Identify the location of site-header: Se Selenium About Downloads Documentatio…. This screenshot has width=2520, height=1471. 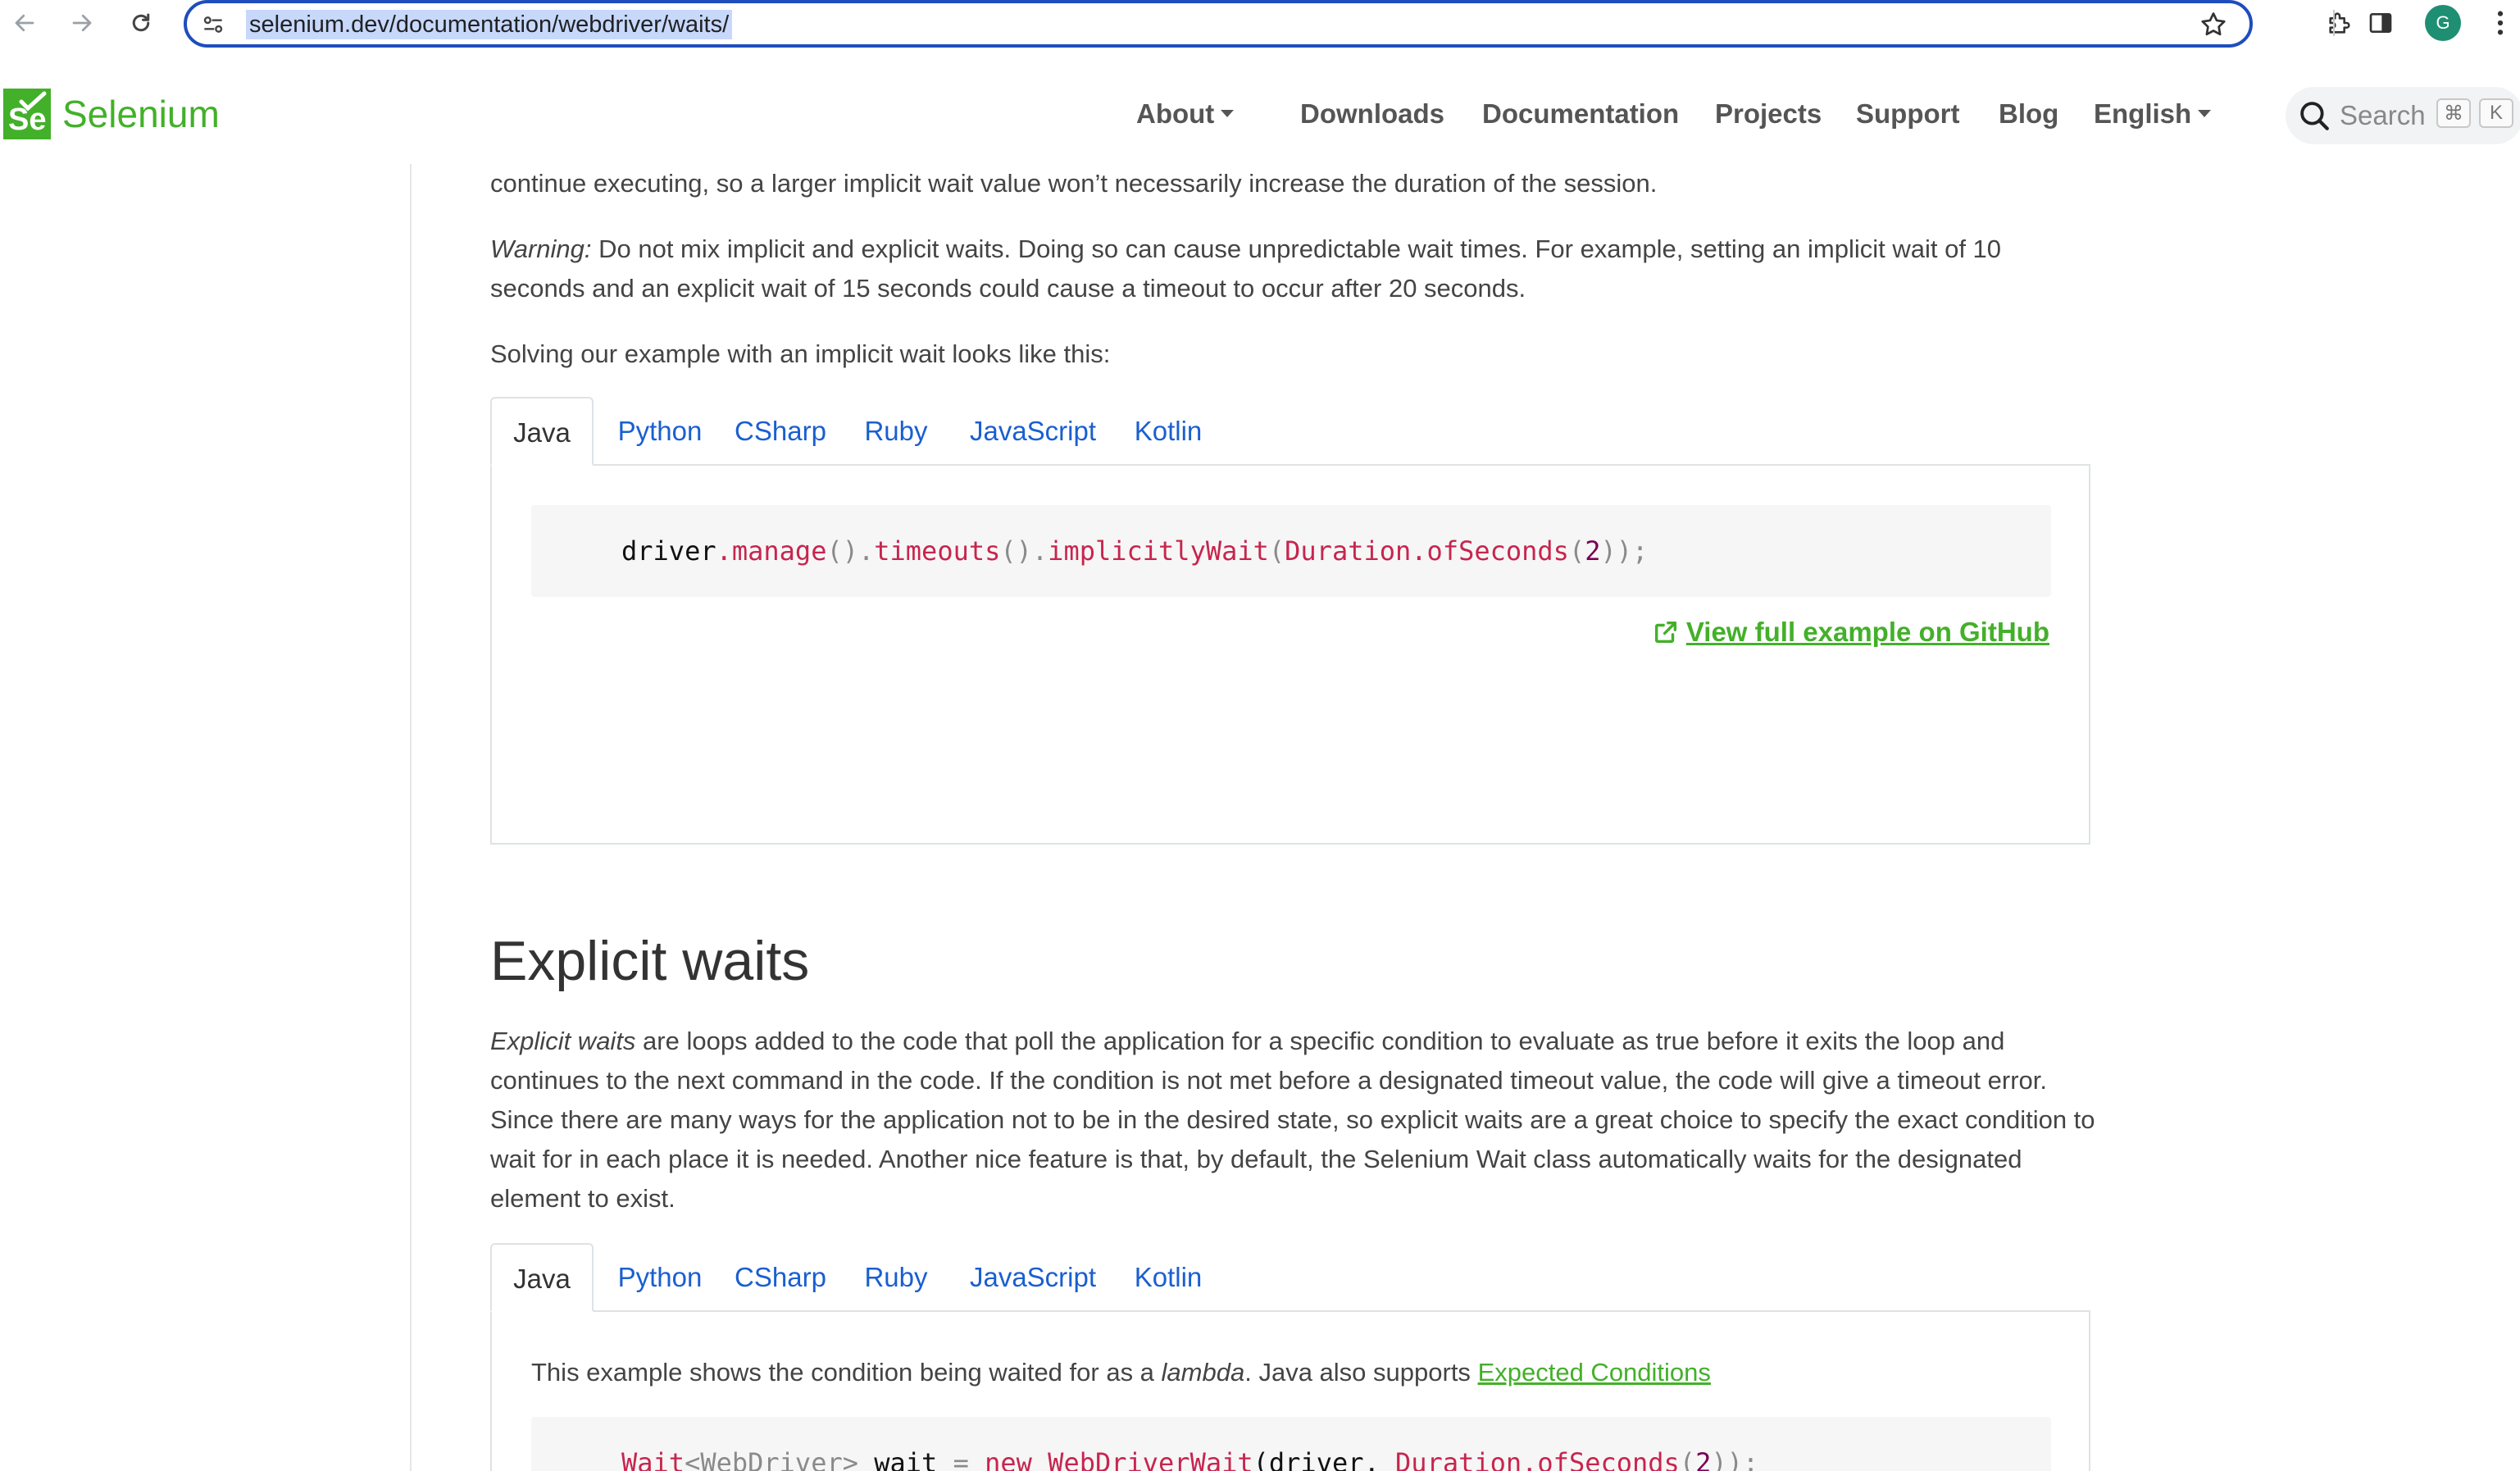
(1260, 119).